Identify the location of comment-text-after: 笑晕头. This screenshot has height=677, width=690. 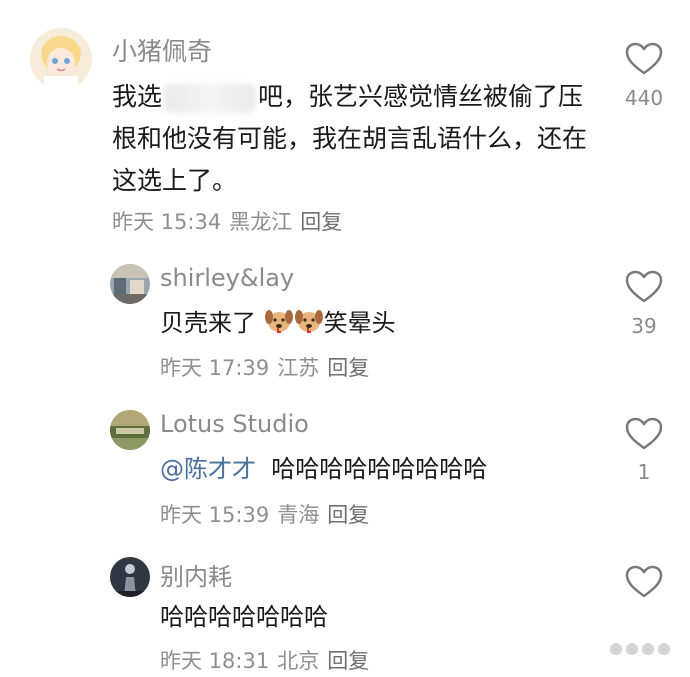
(359, 323).